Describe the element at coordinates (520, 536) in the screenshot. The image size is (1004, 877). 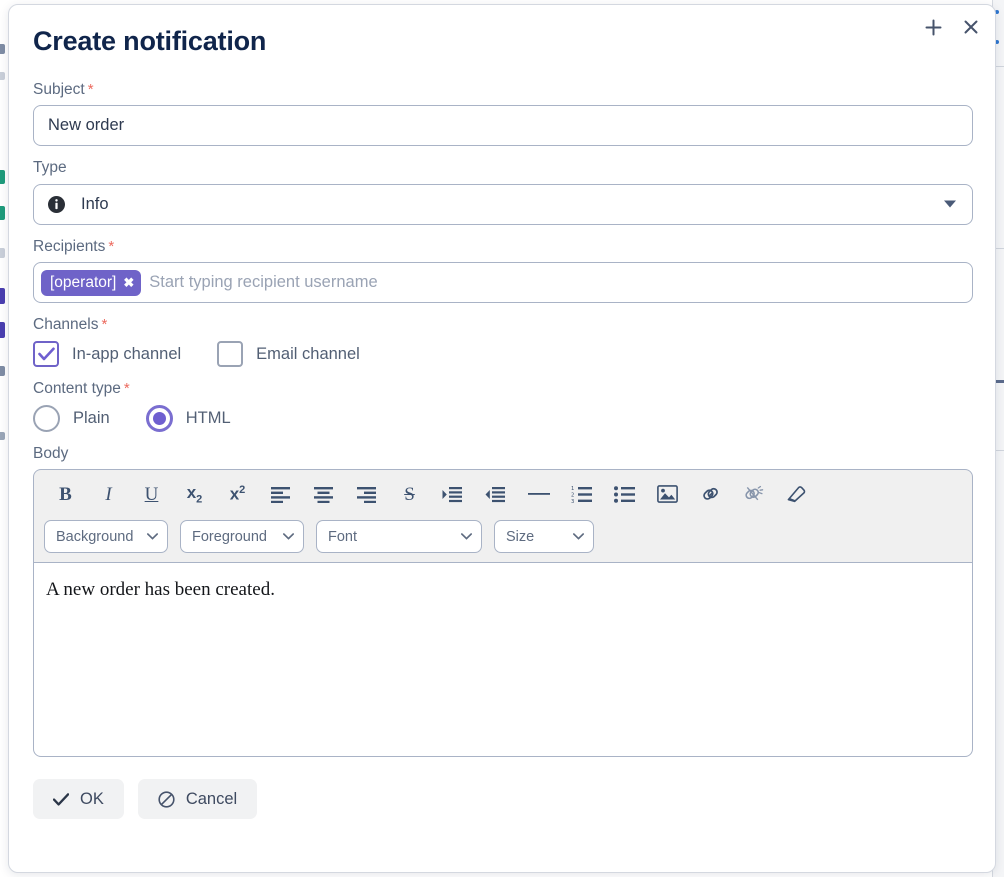
I see `font-size-select-label: Size` at that location.